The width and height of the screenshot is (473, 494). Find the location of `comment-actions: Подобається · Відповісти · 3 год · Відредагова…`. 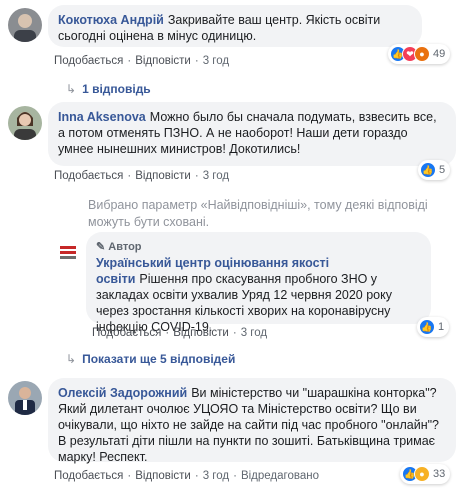

comment-actions: Подобається · Відповісти · 3 год · Відредагова… is located at coordinates (186, 476).